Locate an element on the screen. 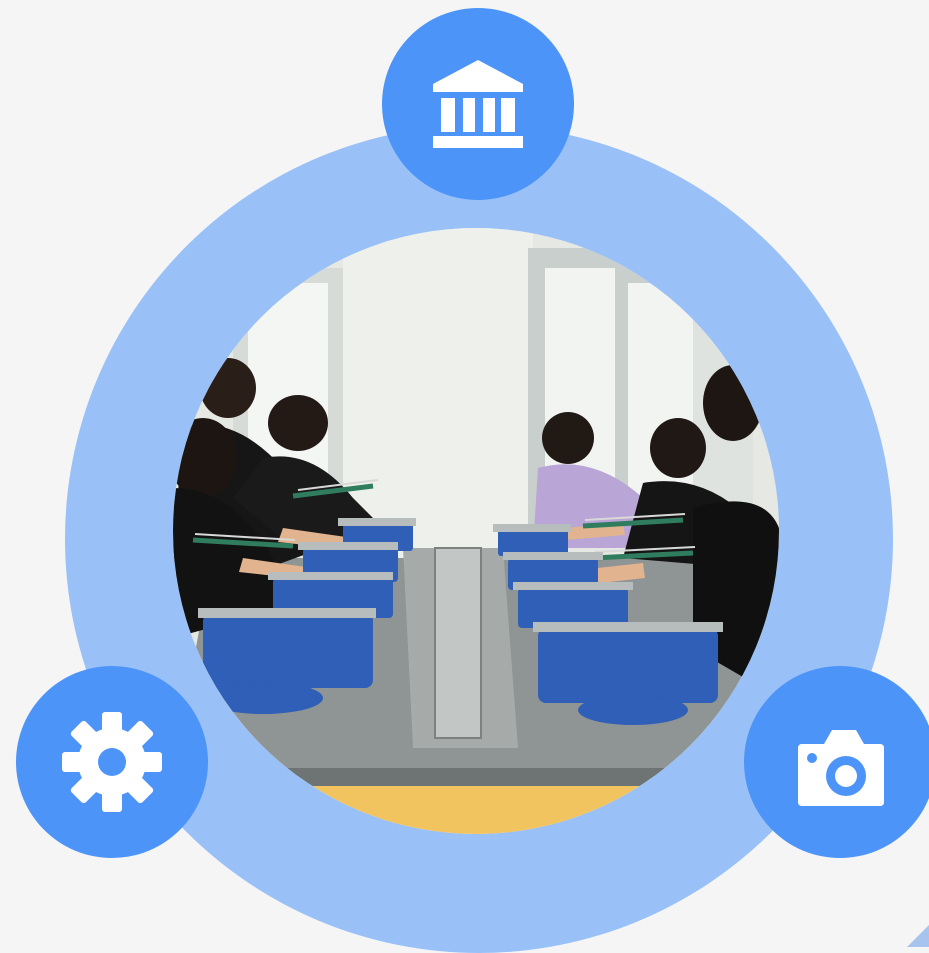 The width and height of the screenshot is (929, 953). camera-badge is located at coordinates (836, 762).